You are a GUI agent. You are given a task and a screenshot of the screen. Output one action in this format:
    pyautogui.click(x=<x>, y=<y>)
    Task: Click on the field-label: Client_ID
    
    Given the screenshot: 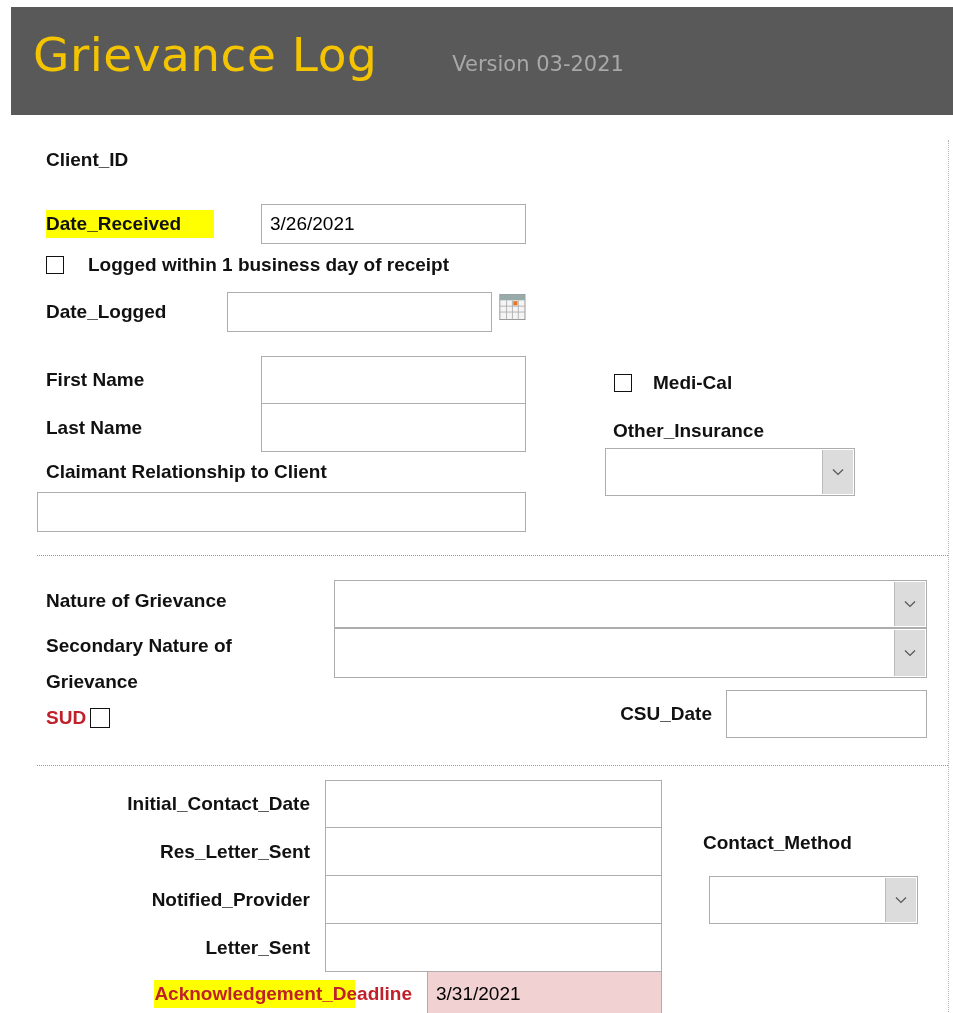 What is the action you would take?
    pyautogui.click(x=87, y=160)
    